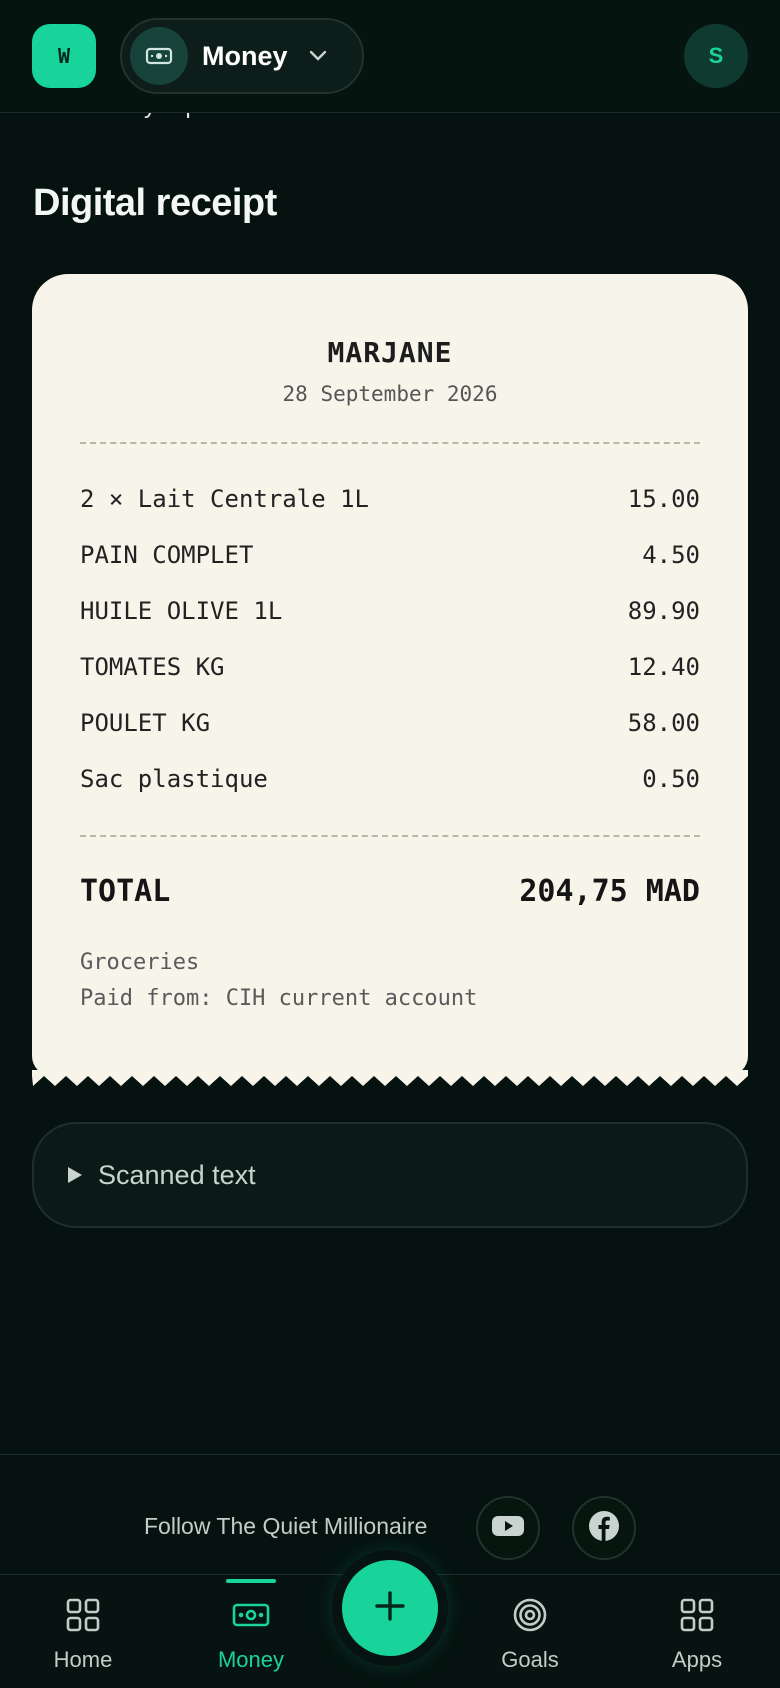 This screenshot has height=1688, width=780. What do you see at coordinates (145, 723) in the screenshot?
I see `item-name: POULET KG` at bounding box center [145, 723].